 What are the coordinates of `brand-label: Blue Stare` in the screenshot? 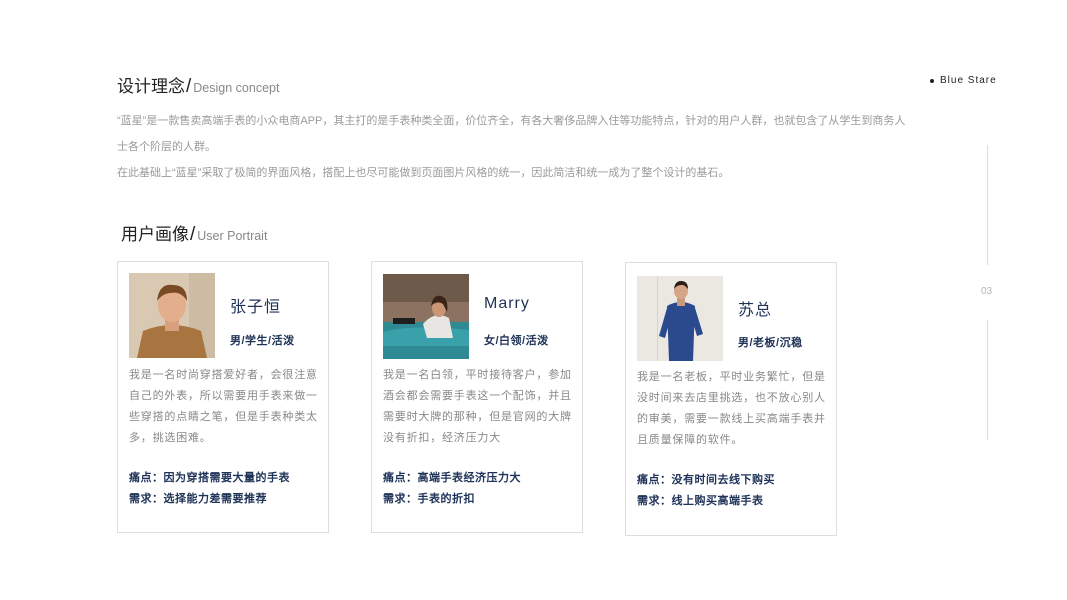 It's located at (963, 80).